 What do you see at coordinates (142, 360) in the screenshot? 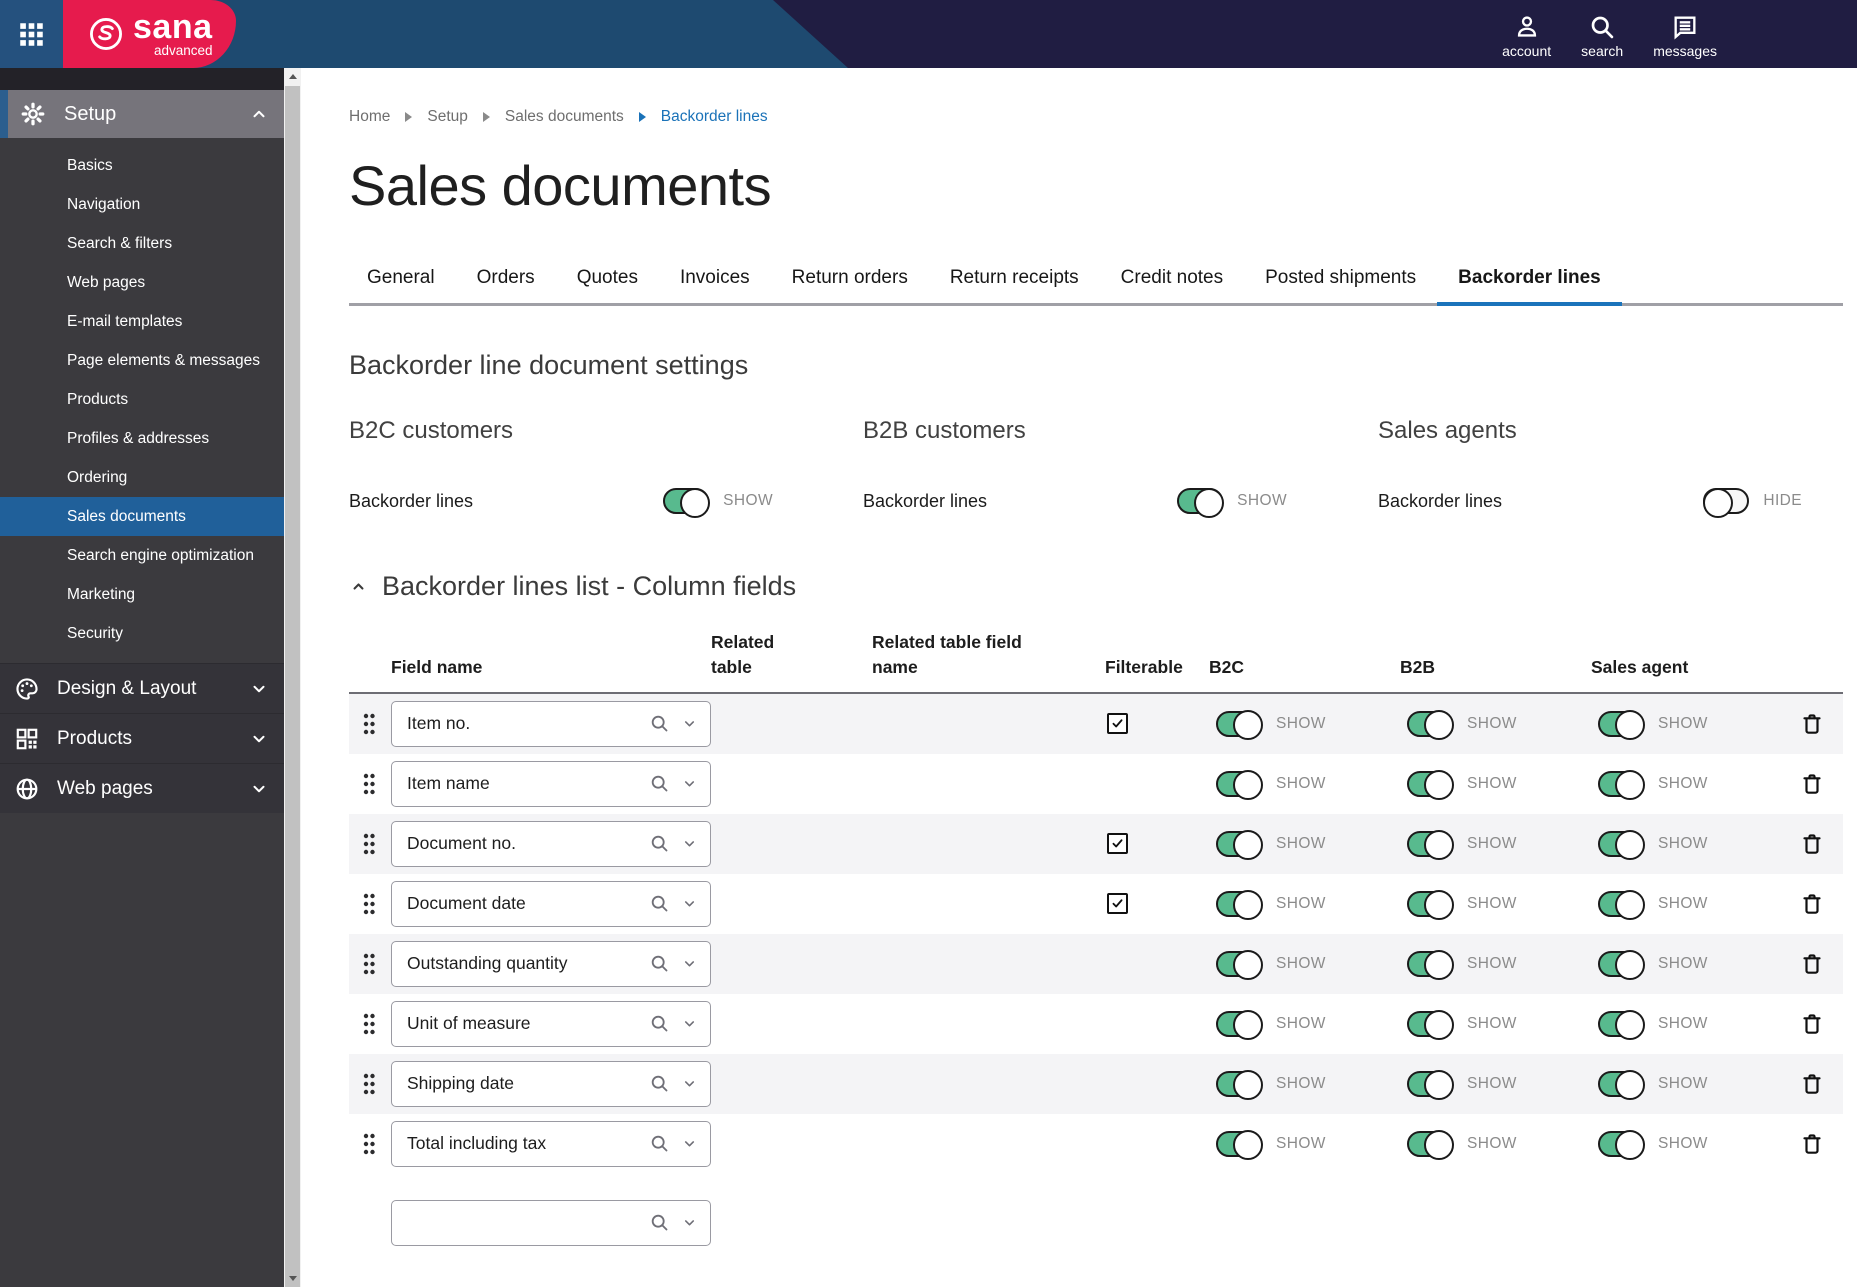
I see `sidebar-item-page-elements: Page elements & messages` at bounding box center [142, 360].